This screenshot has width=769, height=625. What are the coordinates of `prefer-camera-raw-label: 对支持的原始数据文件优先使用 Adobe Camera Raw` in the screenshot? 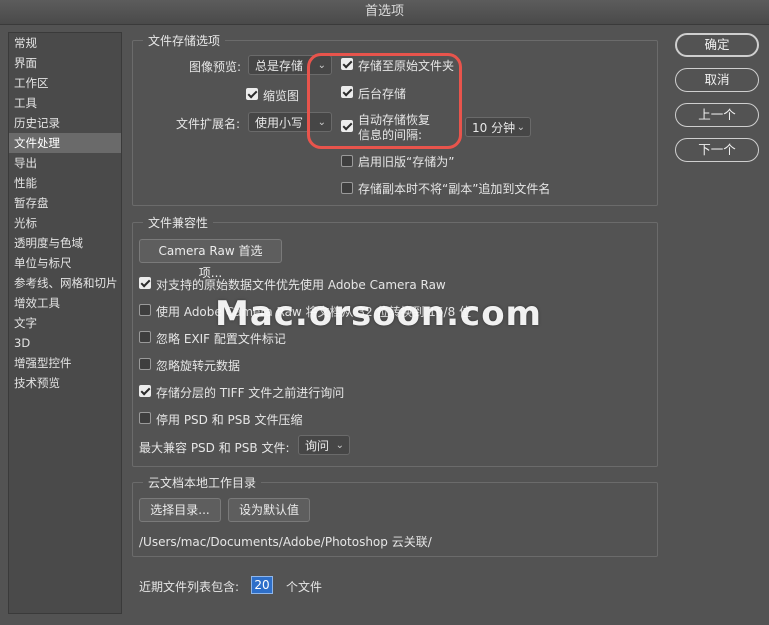 It's located at (301, 285).